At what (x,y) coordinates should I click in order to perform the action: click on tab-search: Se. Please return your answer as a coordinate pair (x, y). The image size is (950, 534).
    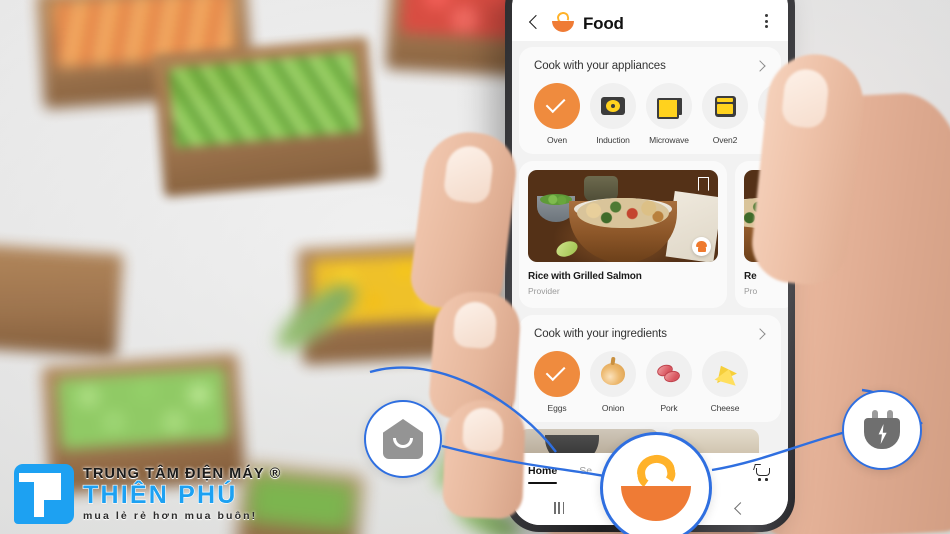
    Looking at the image, I should click on (585, 472).